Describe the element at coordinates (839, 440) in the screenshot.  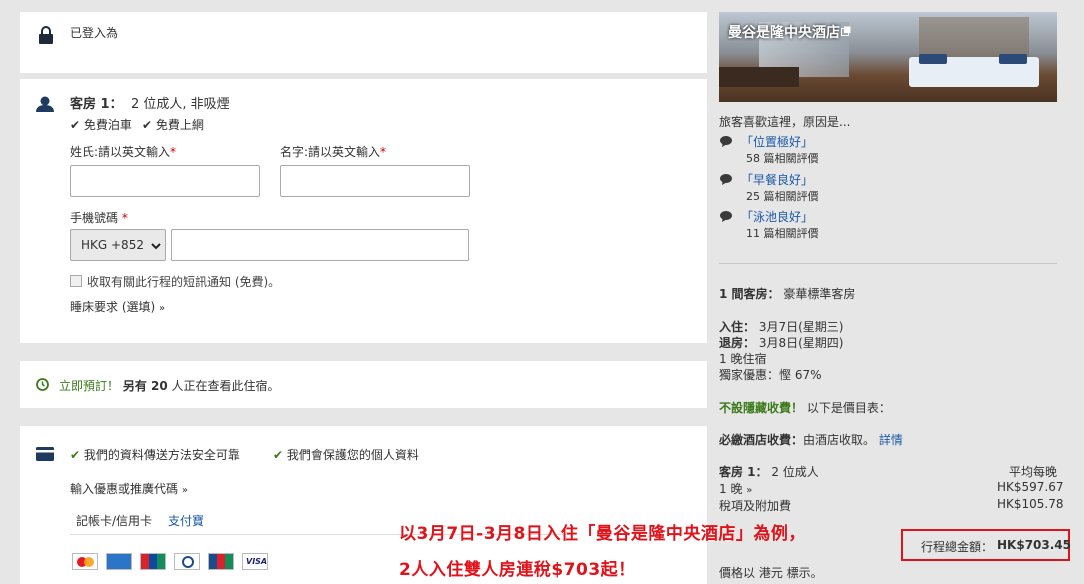
I see `mandatory-fees-rest: 由酒店收取。` at that location.